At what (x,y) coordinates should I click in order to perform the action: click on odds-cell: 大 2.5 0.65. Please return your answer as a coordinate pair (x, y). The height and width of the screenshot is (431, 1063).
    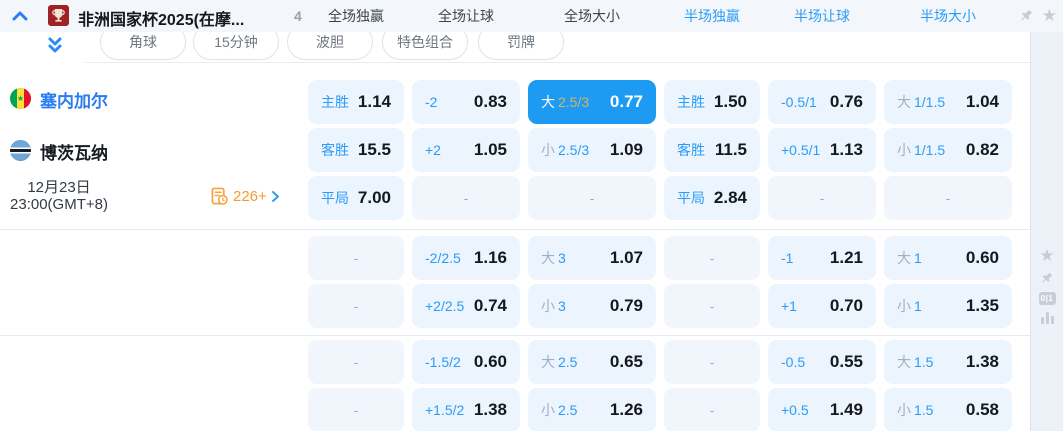
    Looking at the image, I should click on (592, 362).